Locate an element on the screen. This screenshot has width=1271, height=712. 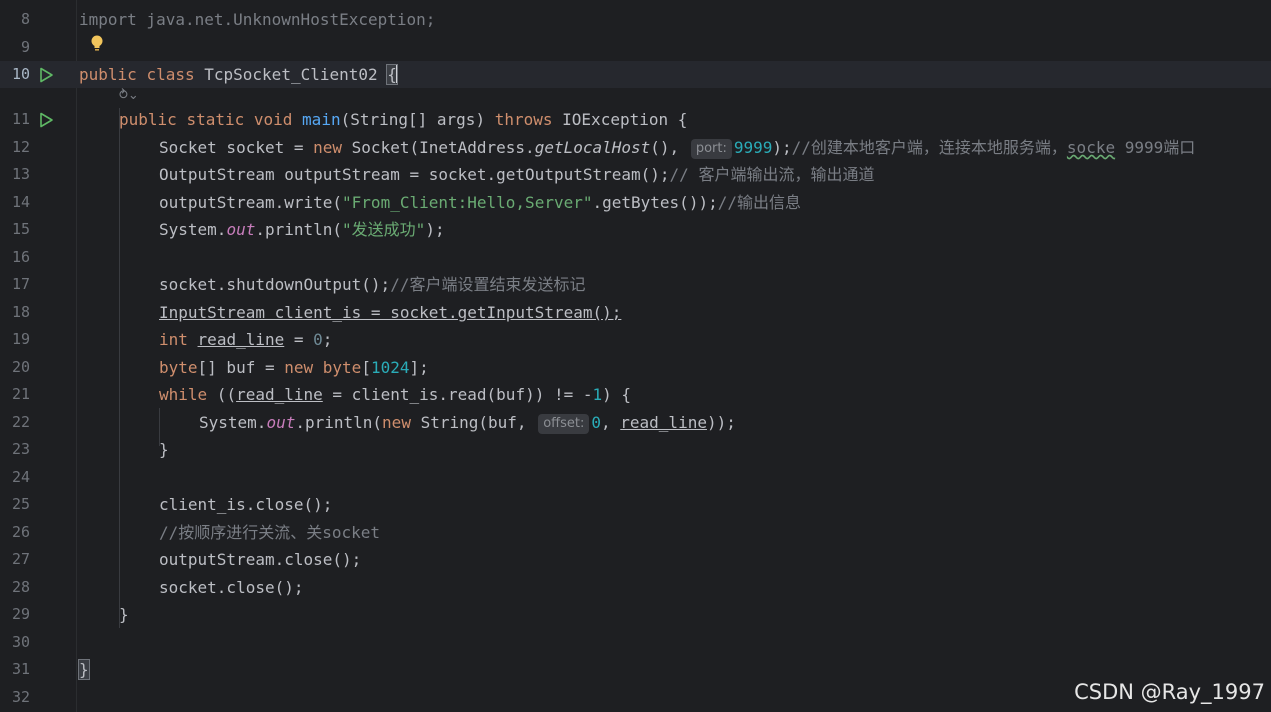
line-number: 27 is located at coordinates (20, 559).